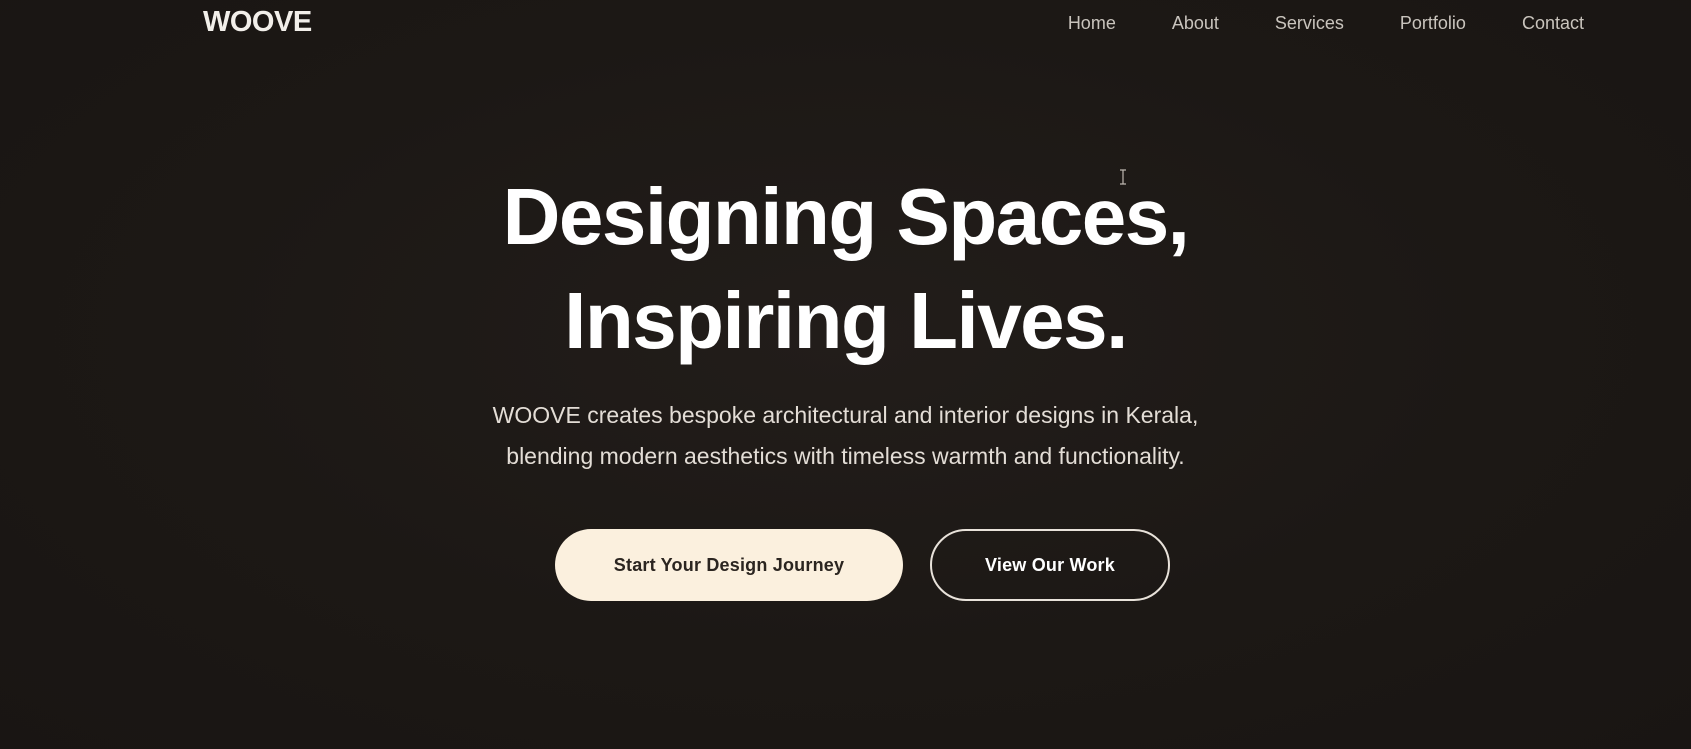 The width and height of the screenshot is (1691, 749). I want to click on nav-links: Home About Services Portfolio Contact, so click(1298, 23).